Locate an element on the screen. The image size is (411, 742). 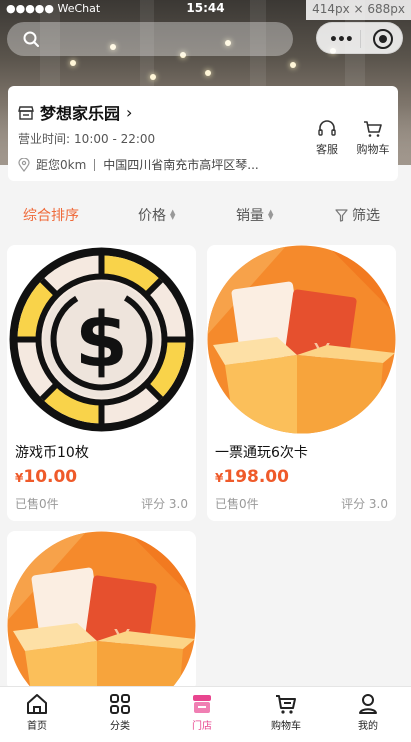
filter-label: 筛选 is located at coordinates (366, 216).